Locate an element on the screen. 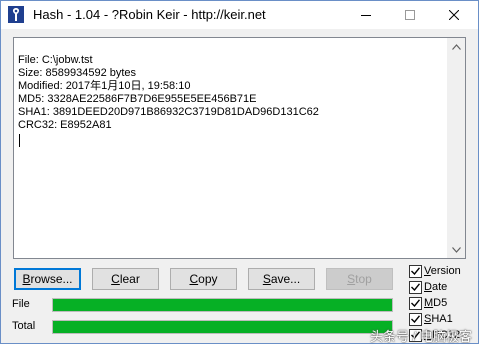 Image resolution: width=479 pixels, height=345 pixels. stop-button: Stop is located at coordinates (359, 279).